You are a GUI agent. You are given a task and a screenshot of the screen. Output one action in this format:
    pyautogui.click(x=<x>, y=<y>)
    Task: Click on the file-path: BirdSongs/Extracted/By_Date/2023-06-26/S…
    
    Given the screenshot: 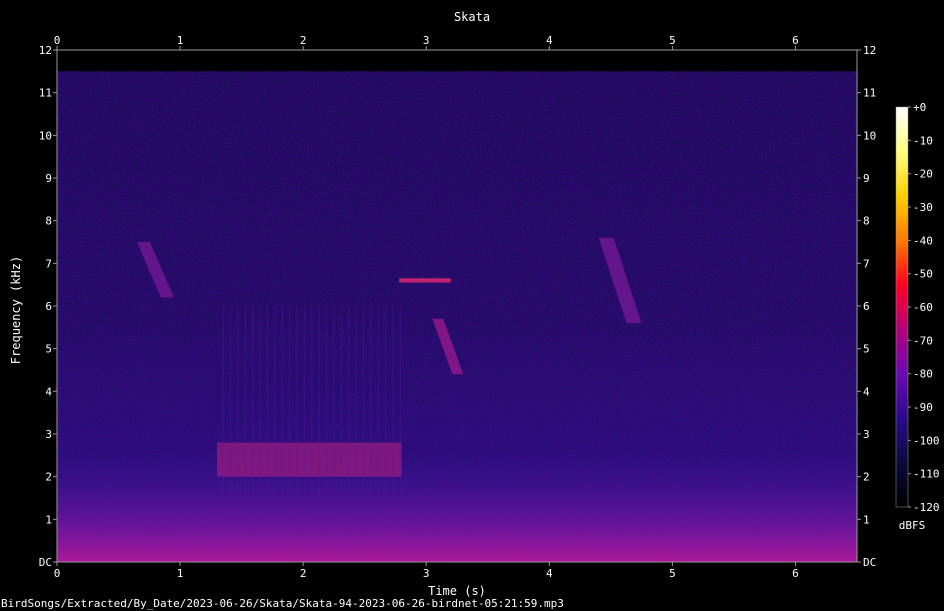 What is the action you would take?
    pyautogui.click(x=282, y=603)
    